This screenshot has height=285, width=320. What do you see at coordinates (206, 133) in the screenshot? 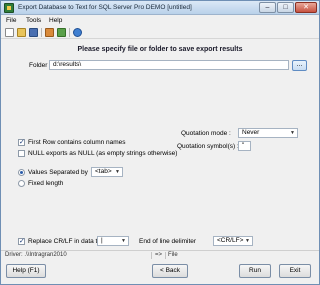
I see `quotation-mode-label: Quotation mode :` at bounding box center [206, 133].